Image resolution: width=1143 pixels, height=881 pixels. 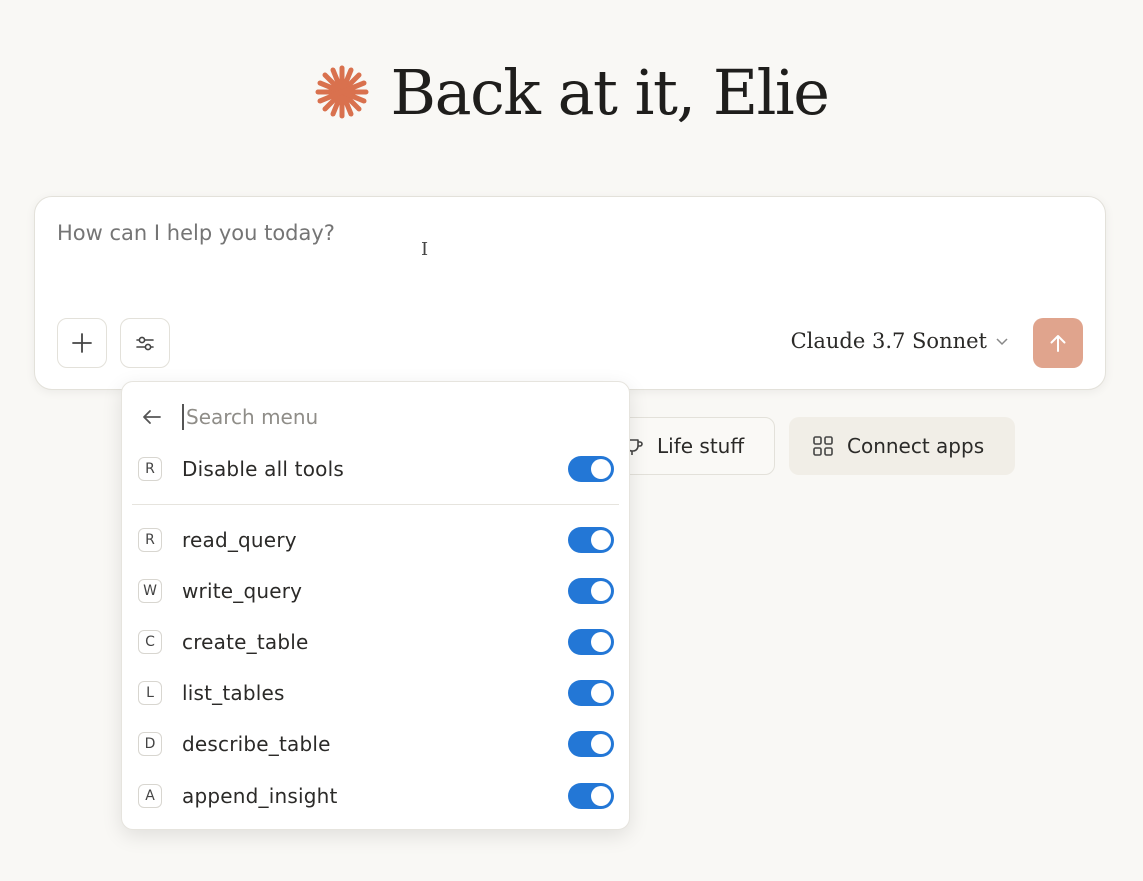 I want to click on menu-search-input, so click(x=335, y=417).